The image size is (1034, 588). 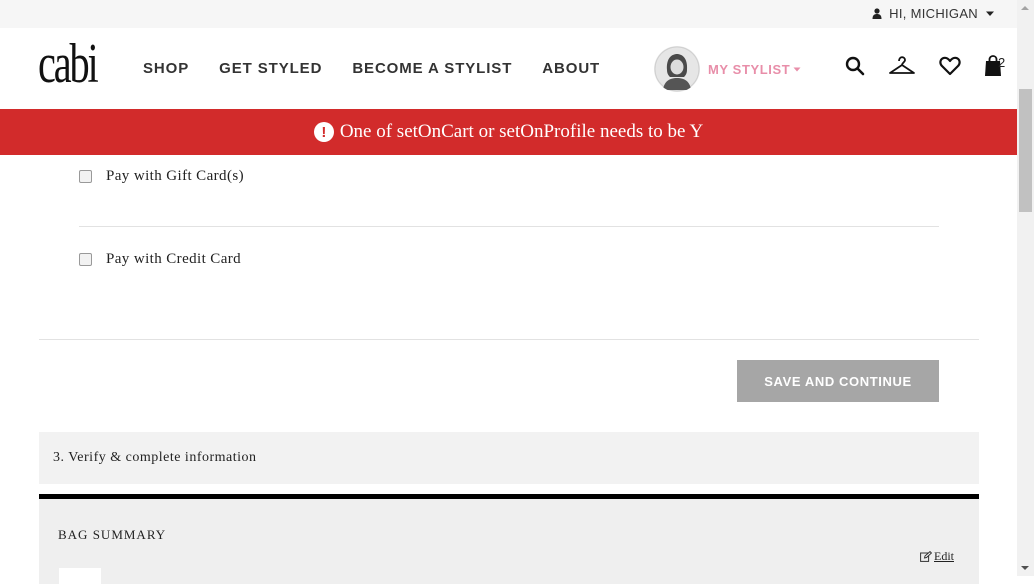 What do you see at coordinates (85, 259) in the screenshot?
I see `credit-card-checkbox` at bounding box center [85, 259].